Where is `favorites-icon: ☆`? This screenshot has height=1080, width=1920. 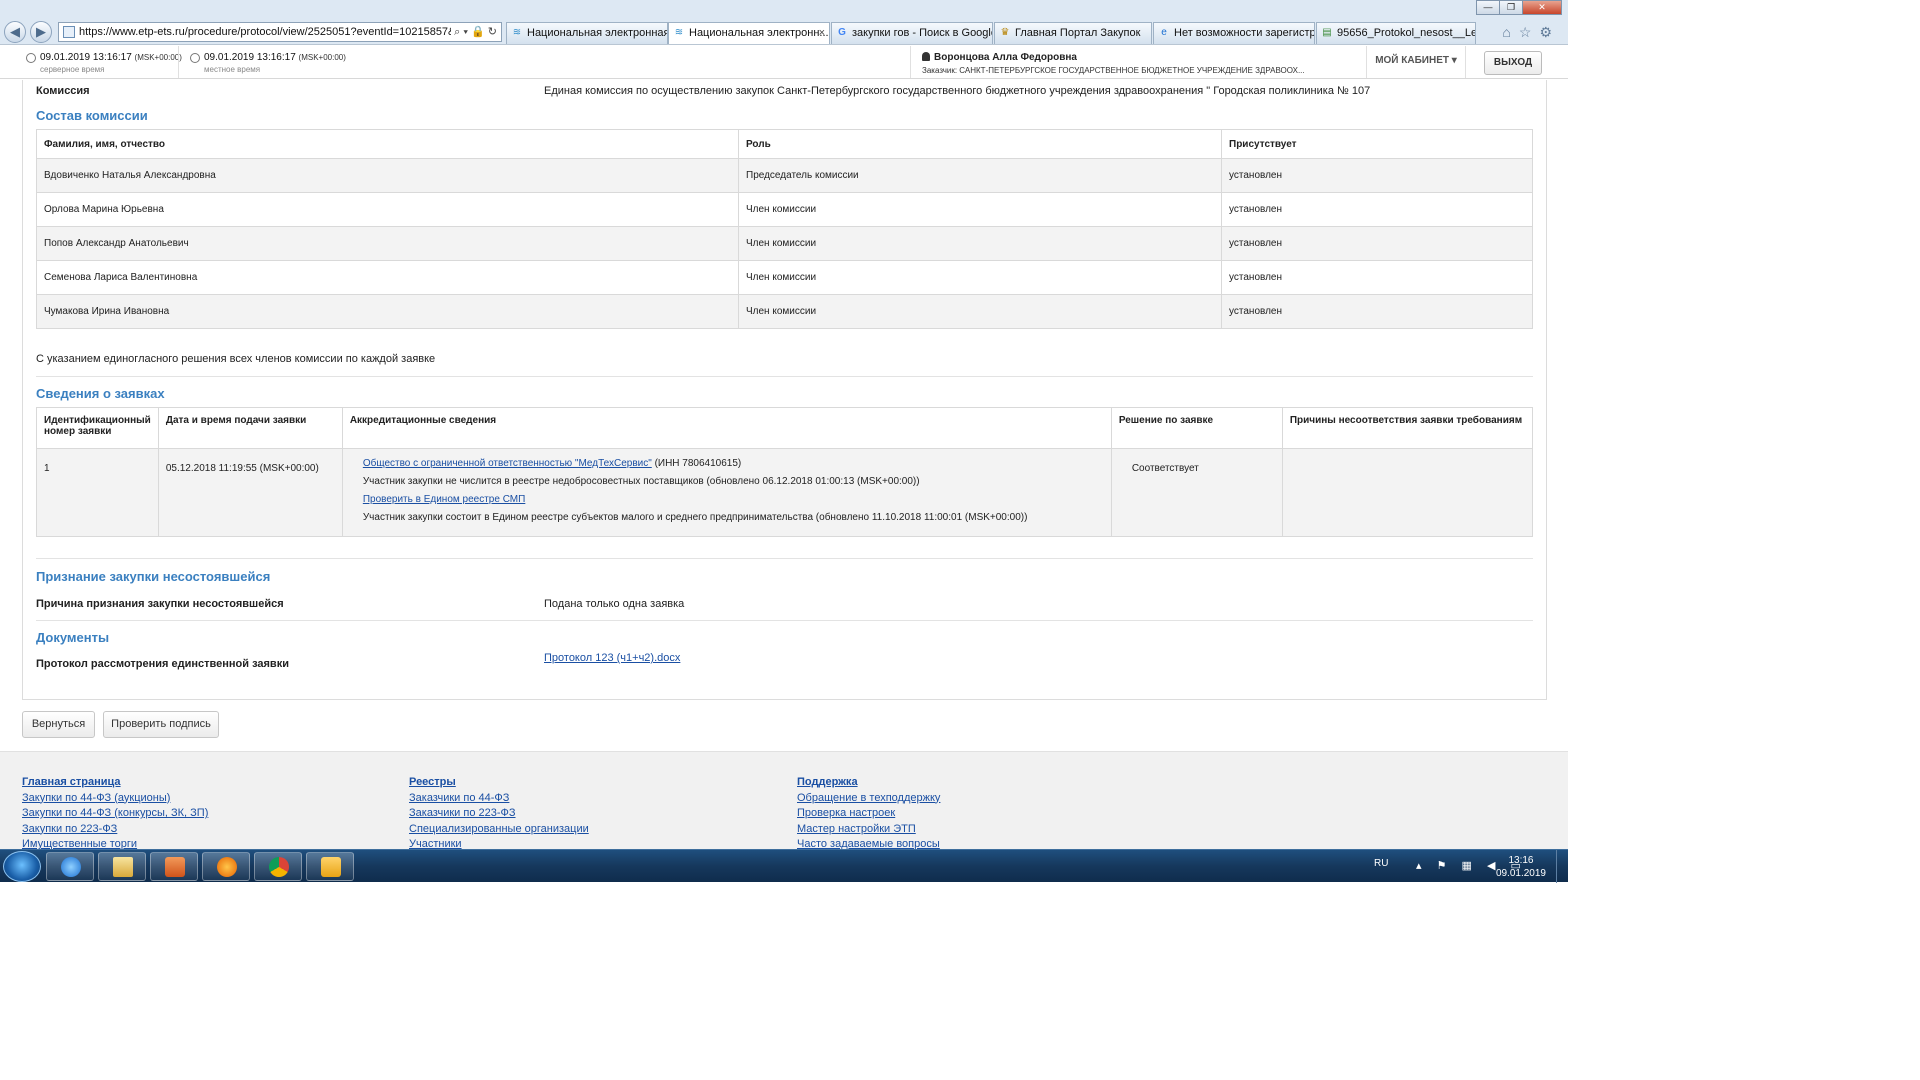
favorites-icon: ☆ is located at coordinates (1529, 32).